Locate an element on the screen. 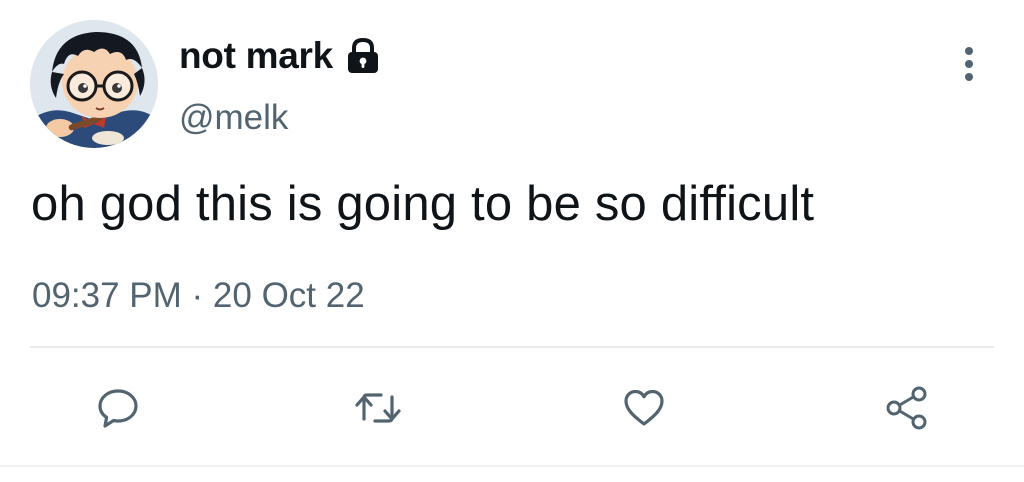  heart-icon is located at coordinates (644, 407).